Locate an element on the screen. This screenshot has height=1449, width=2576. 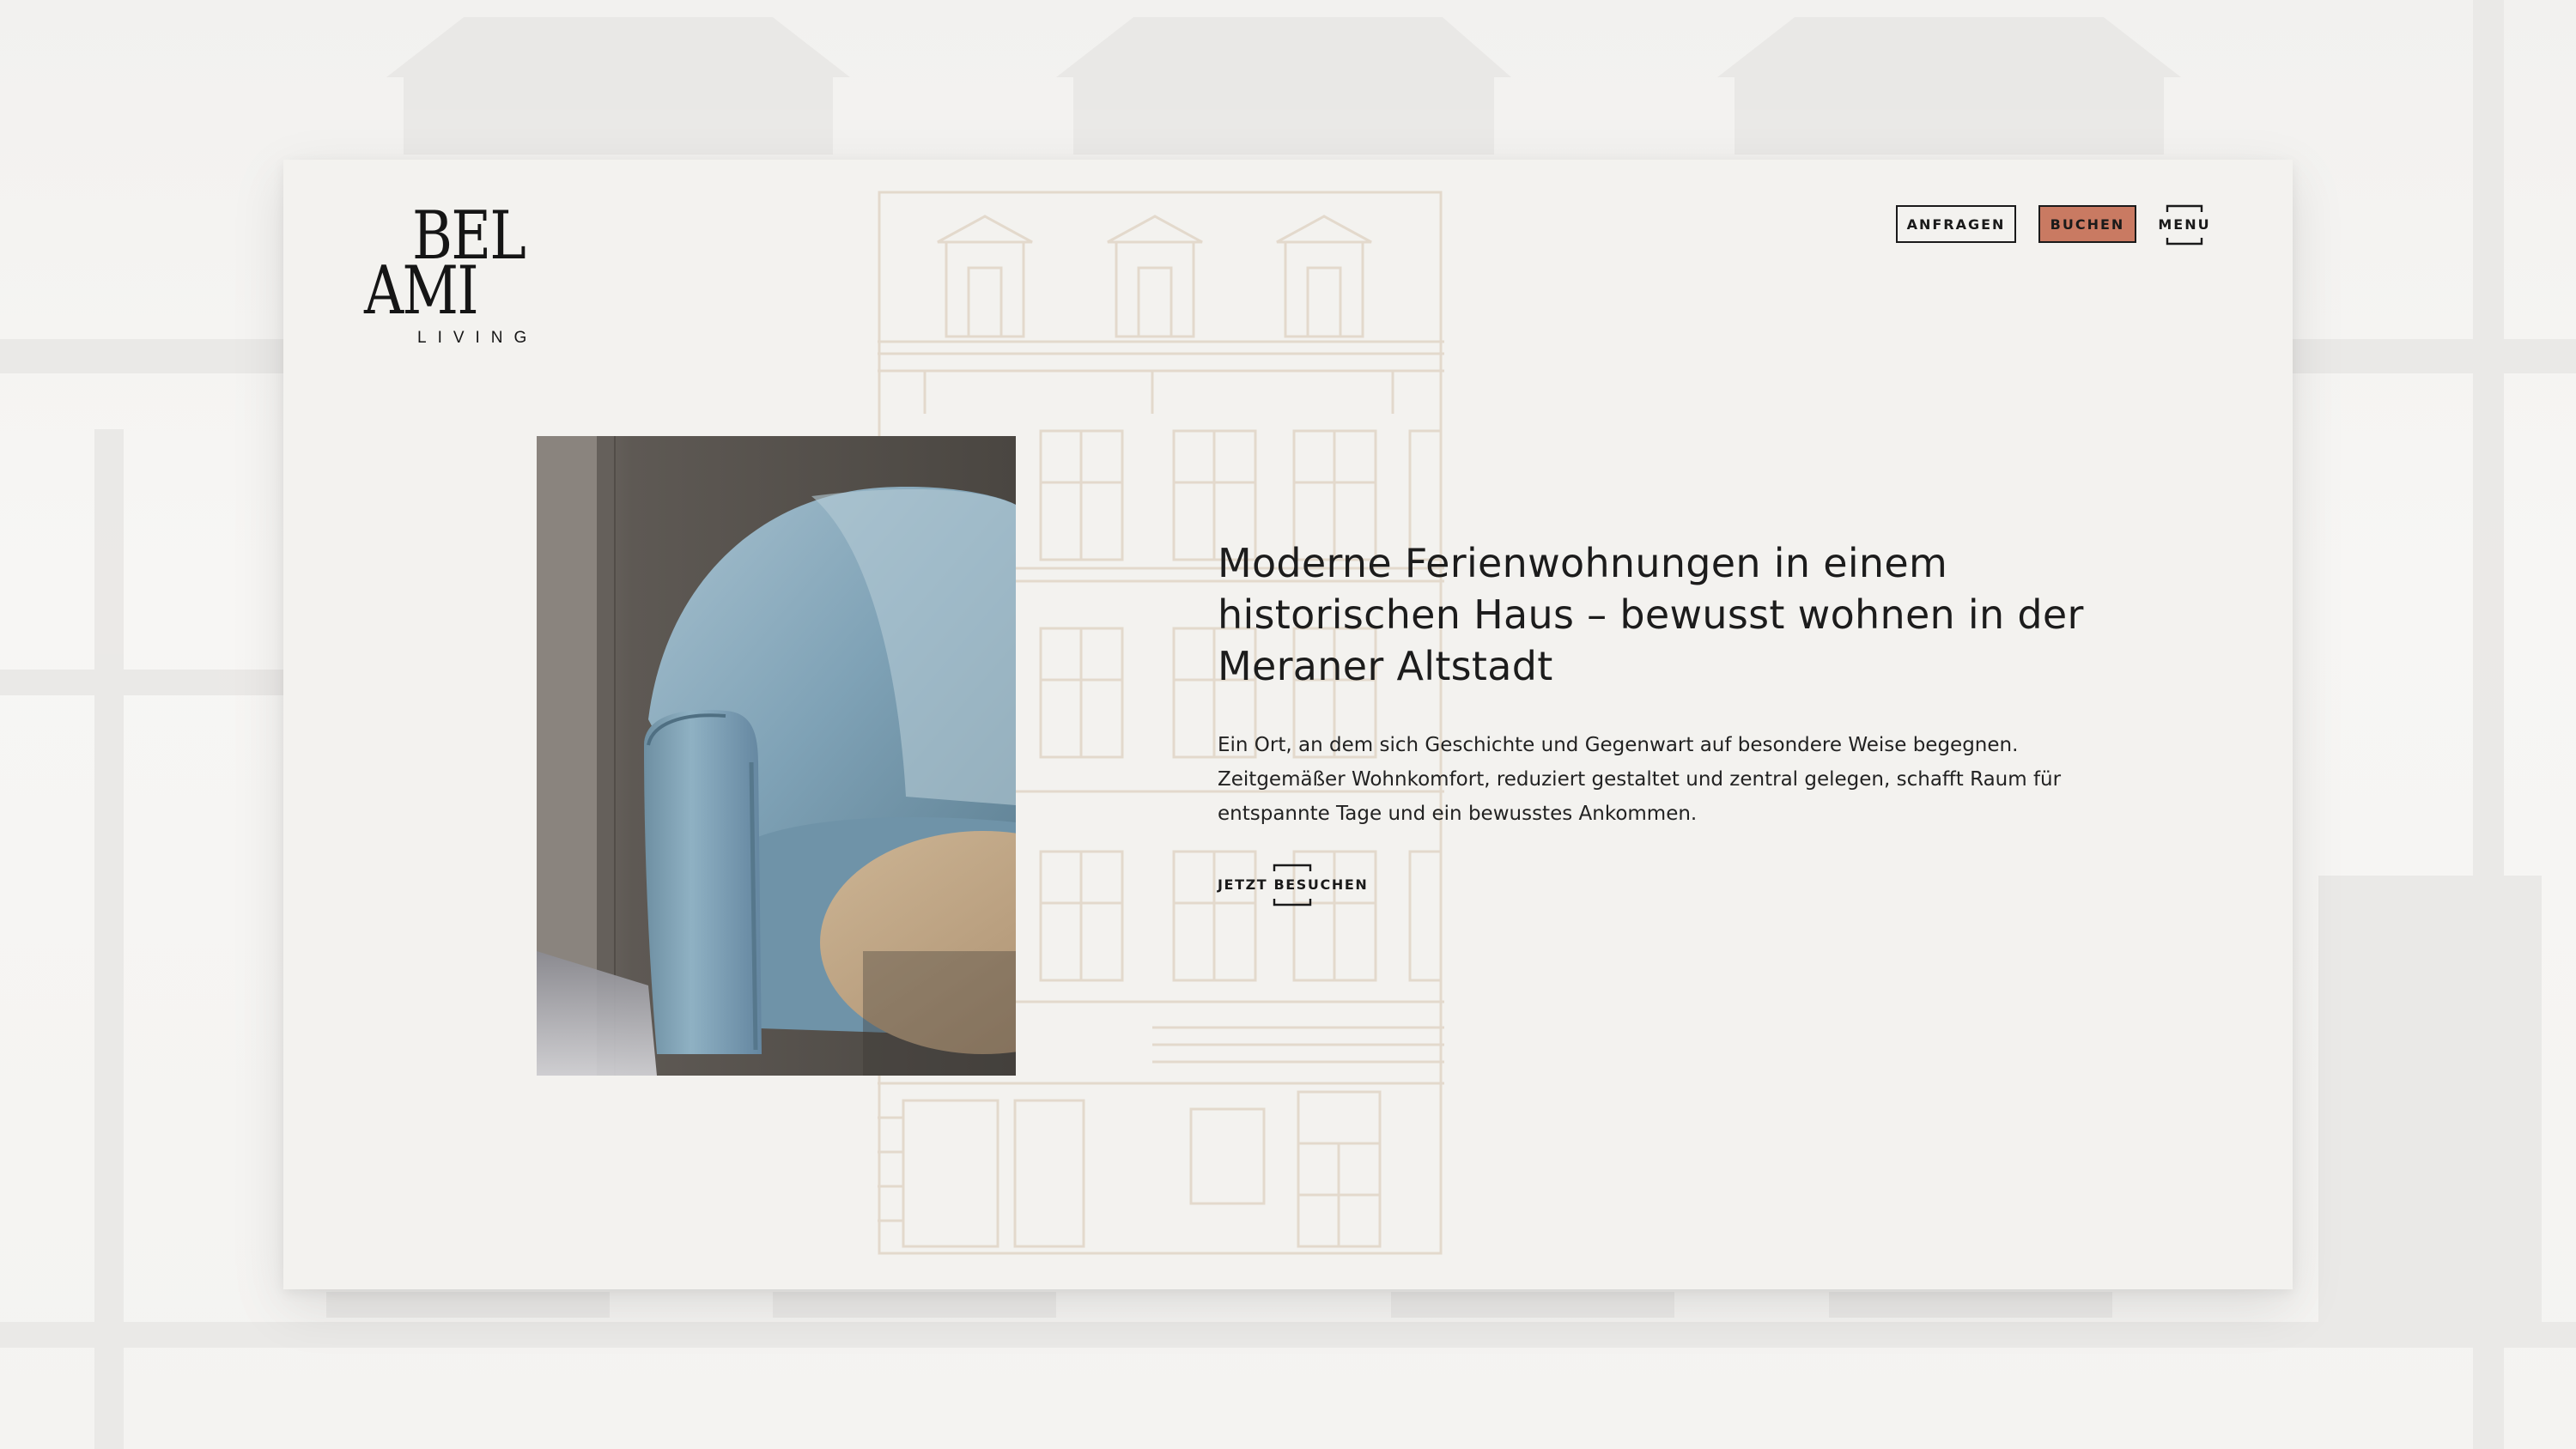
blue-armchair-photo is located at coordinates (777, 756).